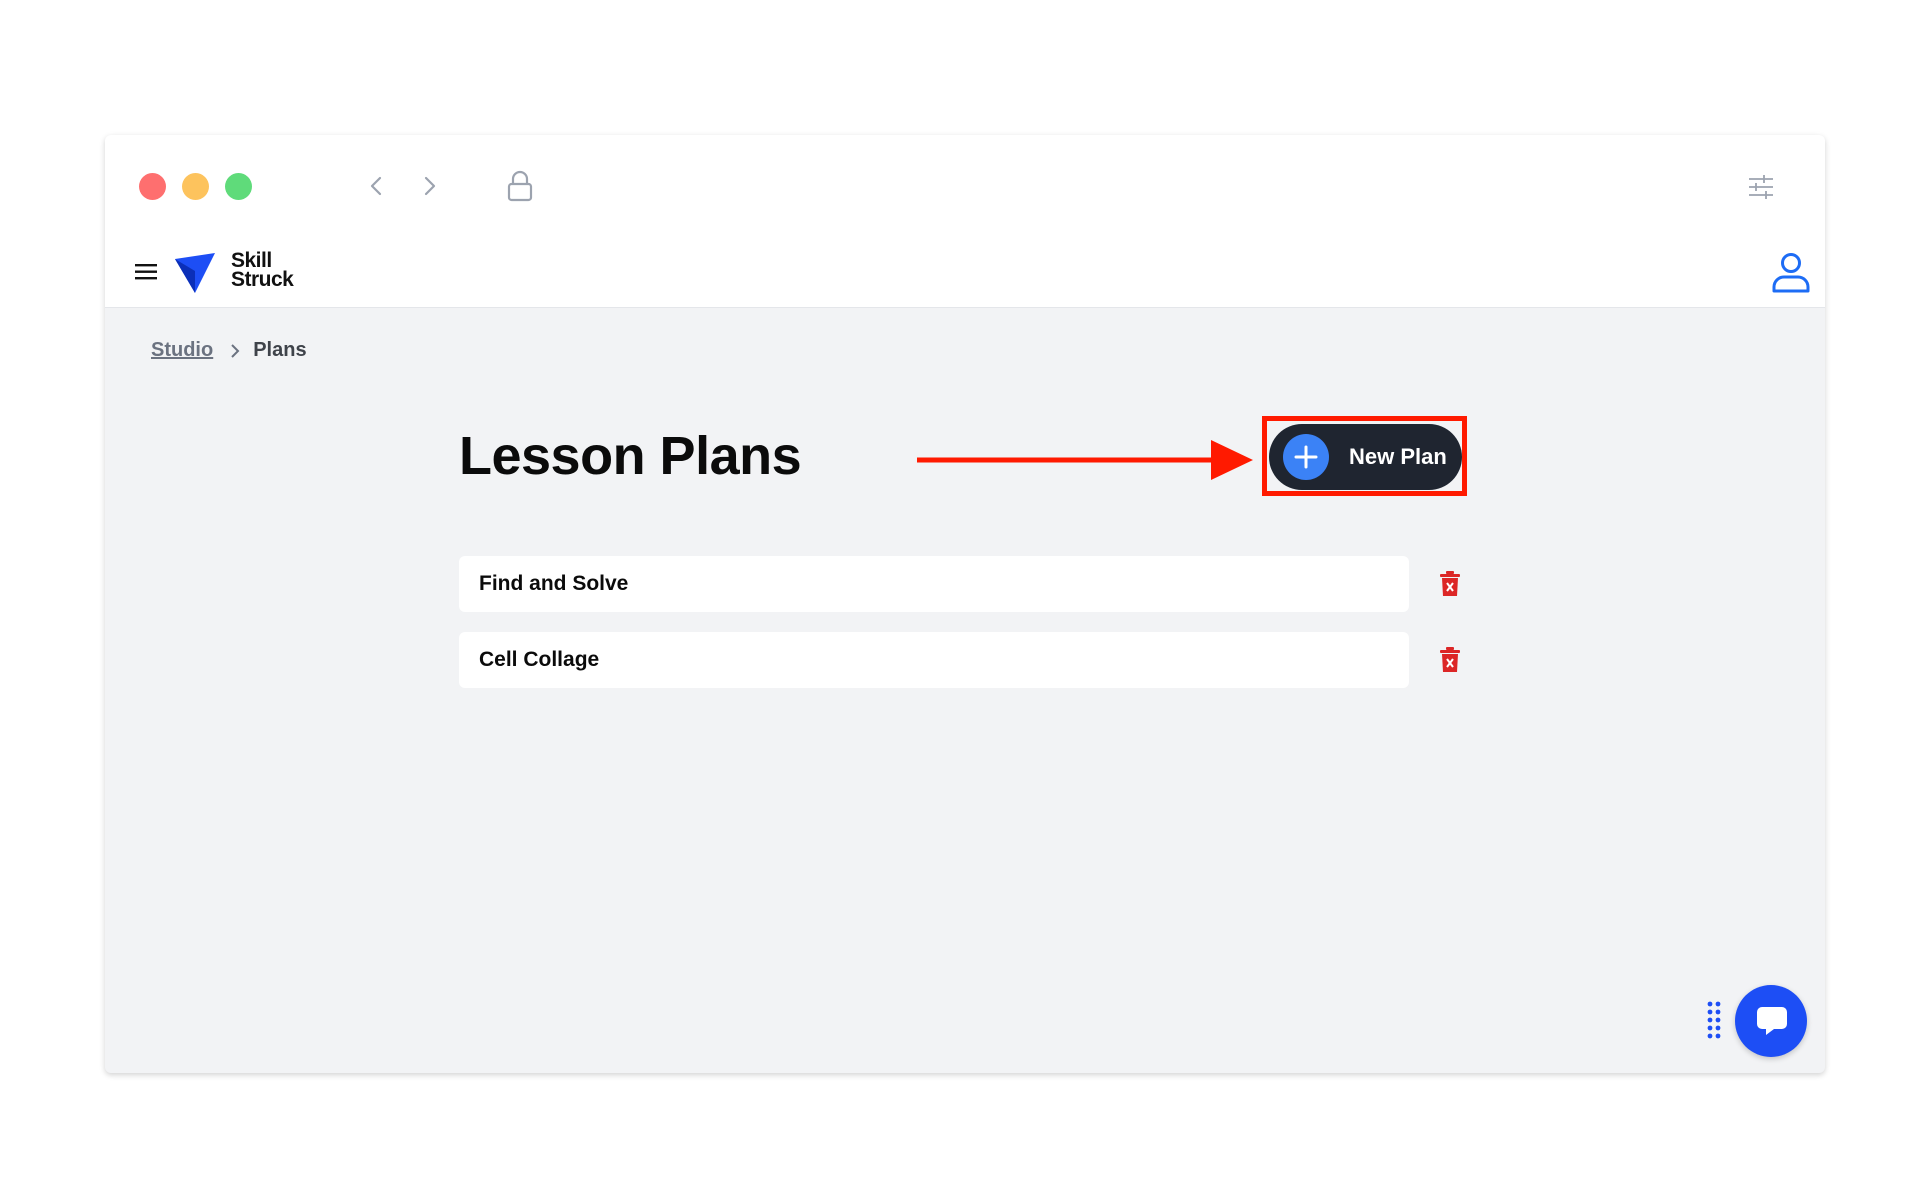 The image size is (1920, 1200). Describe the element at coordinates (934, 660) in the screenshot. I see `plan-card: Cell Collage` at that location.